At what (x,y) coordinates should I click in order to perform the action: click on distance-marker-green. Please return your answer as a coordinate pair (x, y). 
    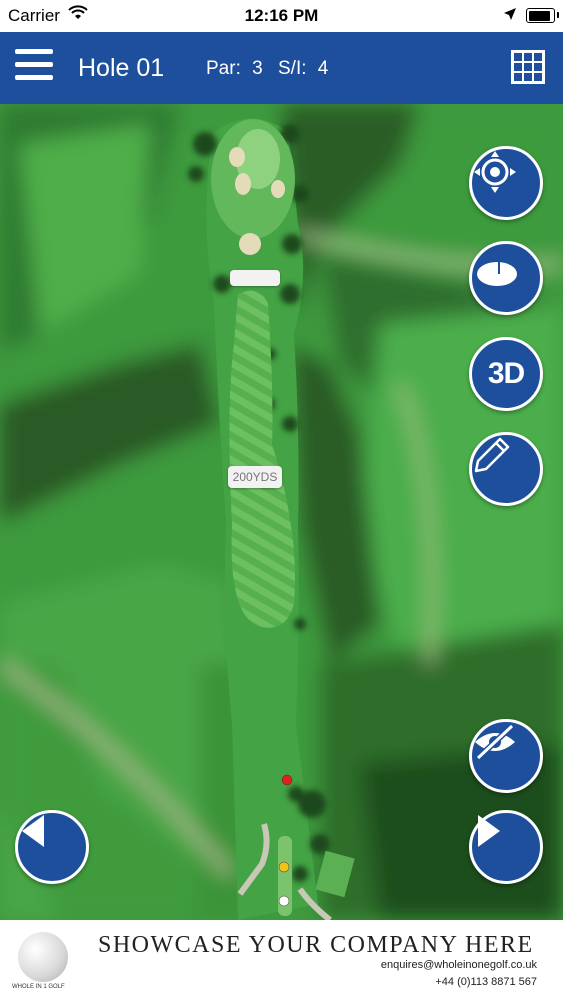
    Looking at the image, I should click on (255, 278).